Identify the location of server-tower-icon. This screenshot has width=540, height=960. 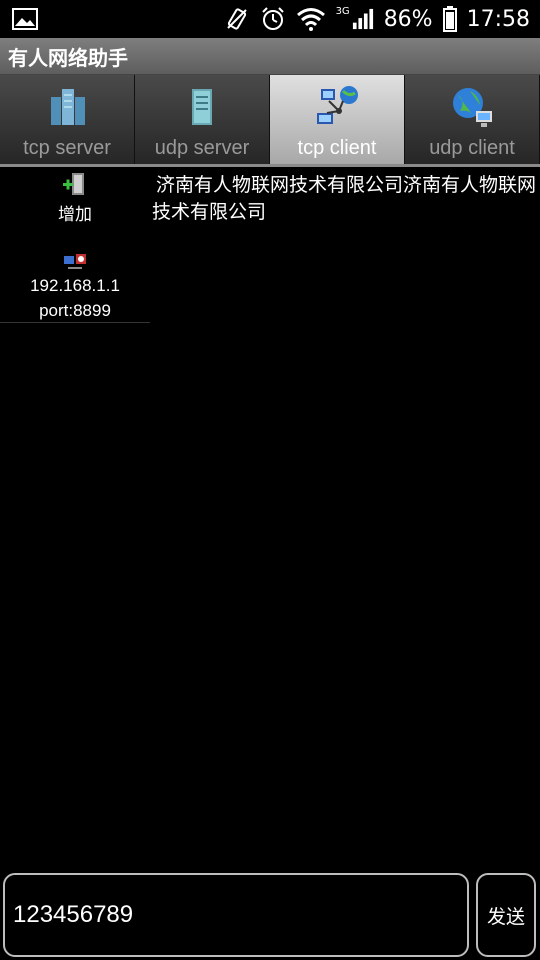
(68, 107).